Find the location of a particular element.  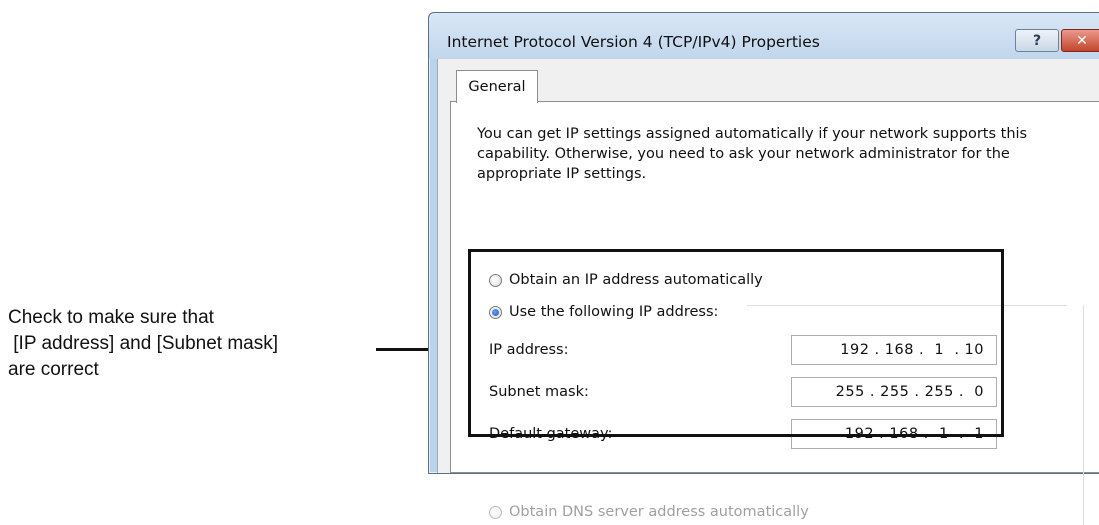

help-button: ? is located at coordinates (1037, 40).